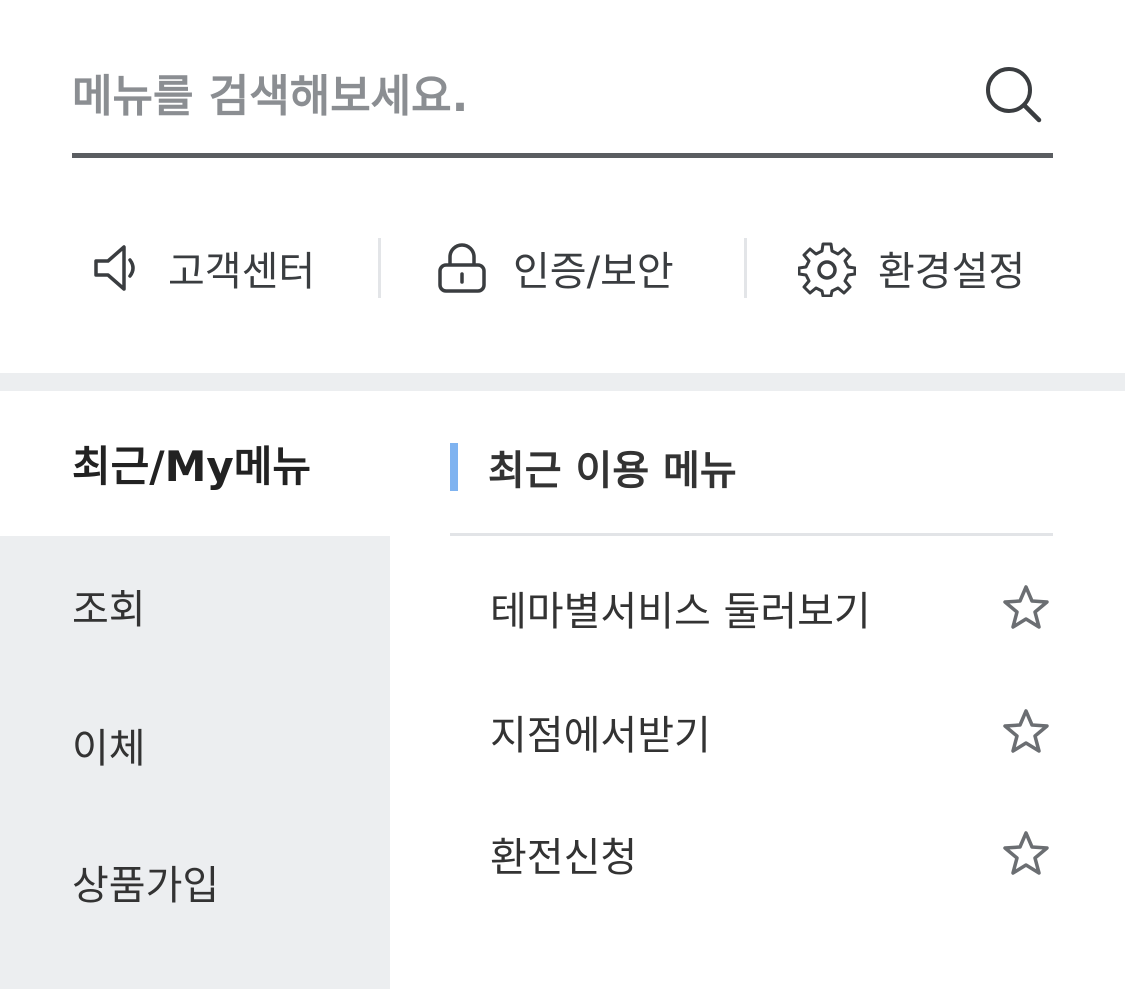 This screenshot has width=1125, height=989. Describe the element at coordinates (751, 534) in the screenshot. I see `section-divider` at that location.